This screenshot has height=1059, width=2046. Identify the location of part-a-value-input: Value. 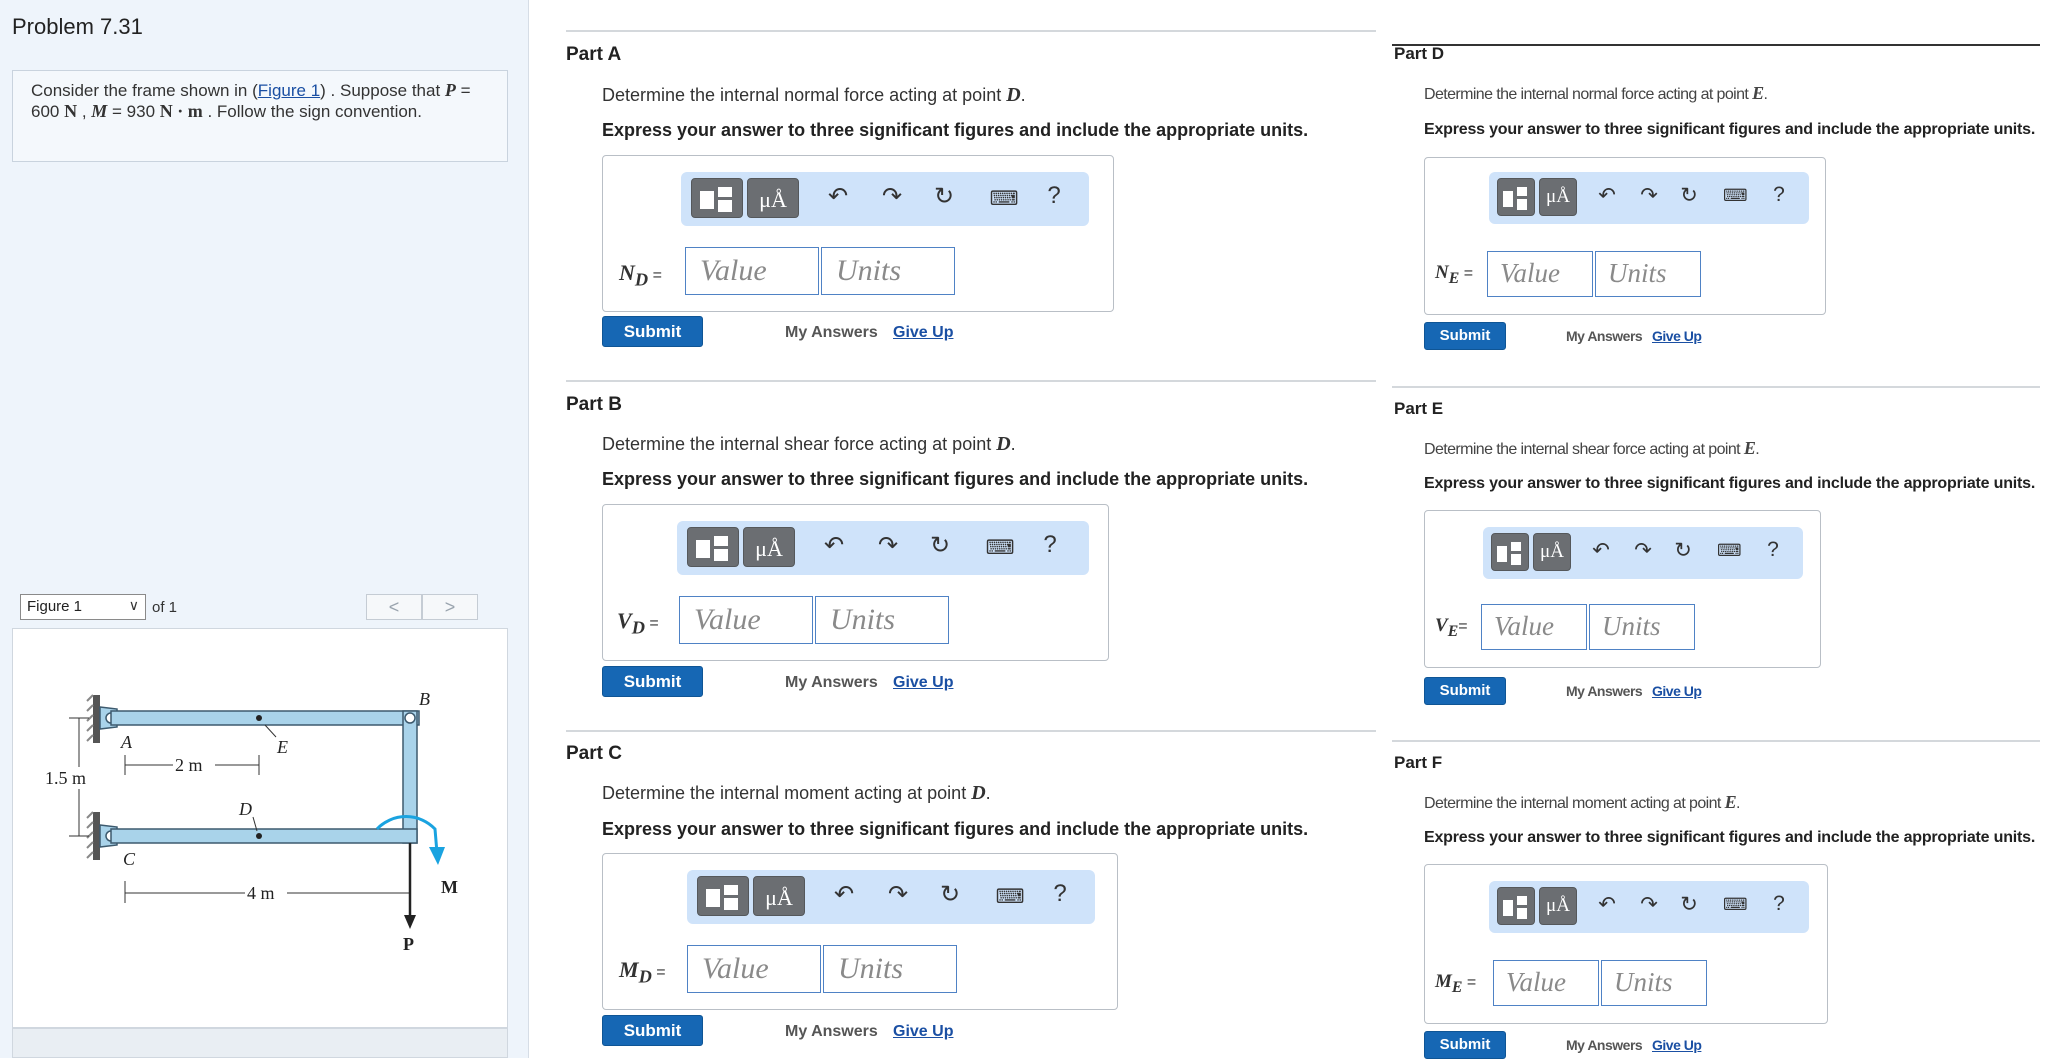
(752, 271).